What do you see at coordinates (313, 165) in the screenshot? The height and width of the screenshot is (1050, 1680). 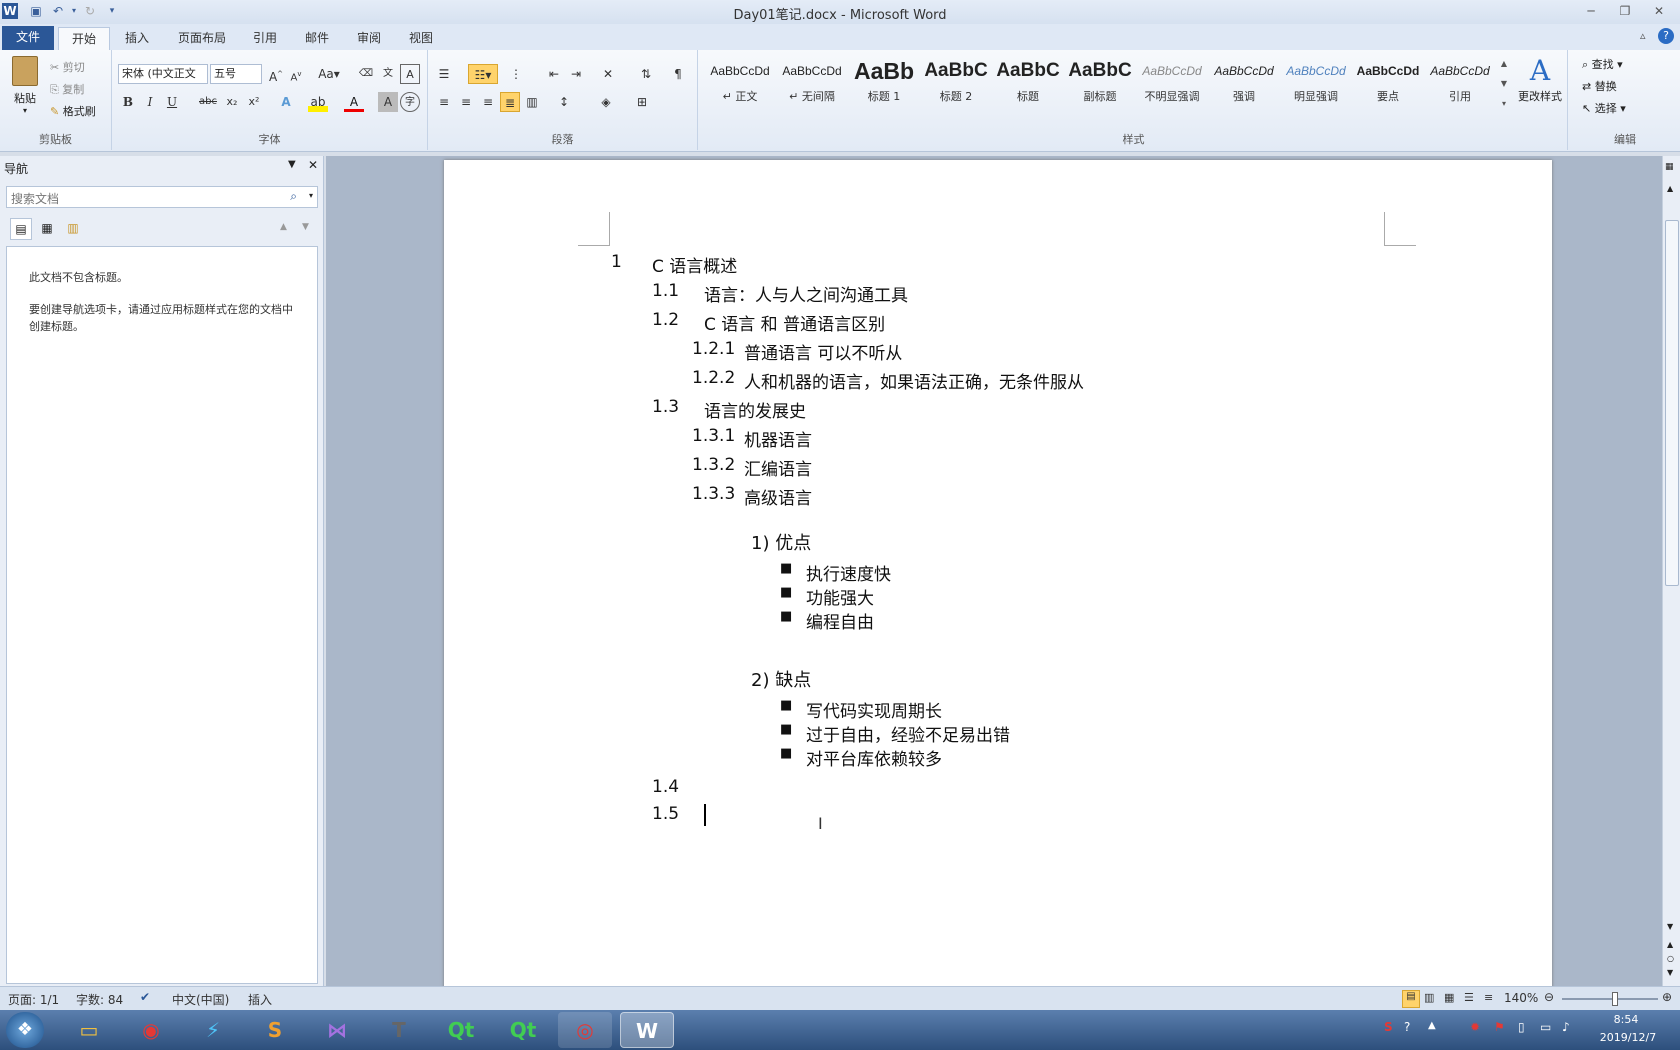 I see `nav-close-icon: ✕` at bounding box center [313, 165].